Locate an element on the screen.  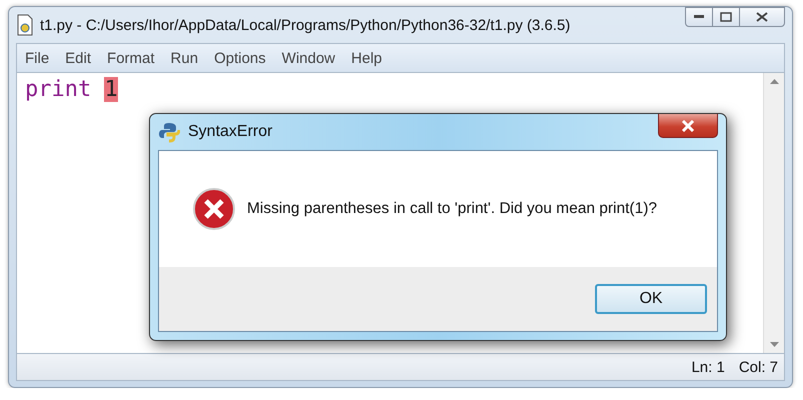
menu-item: Window is located at coordinates (309, 58).